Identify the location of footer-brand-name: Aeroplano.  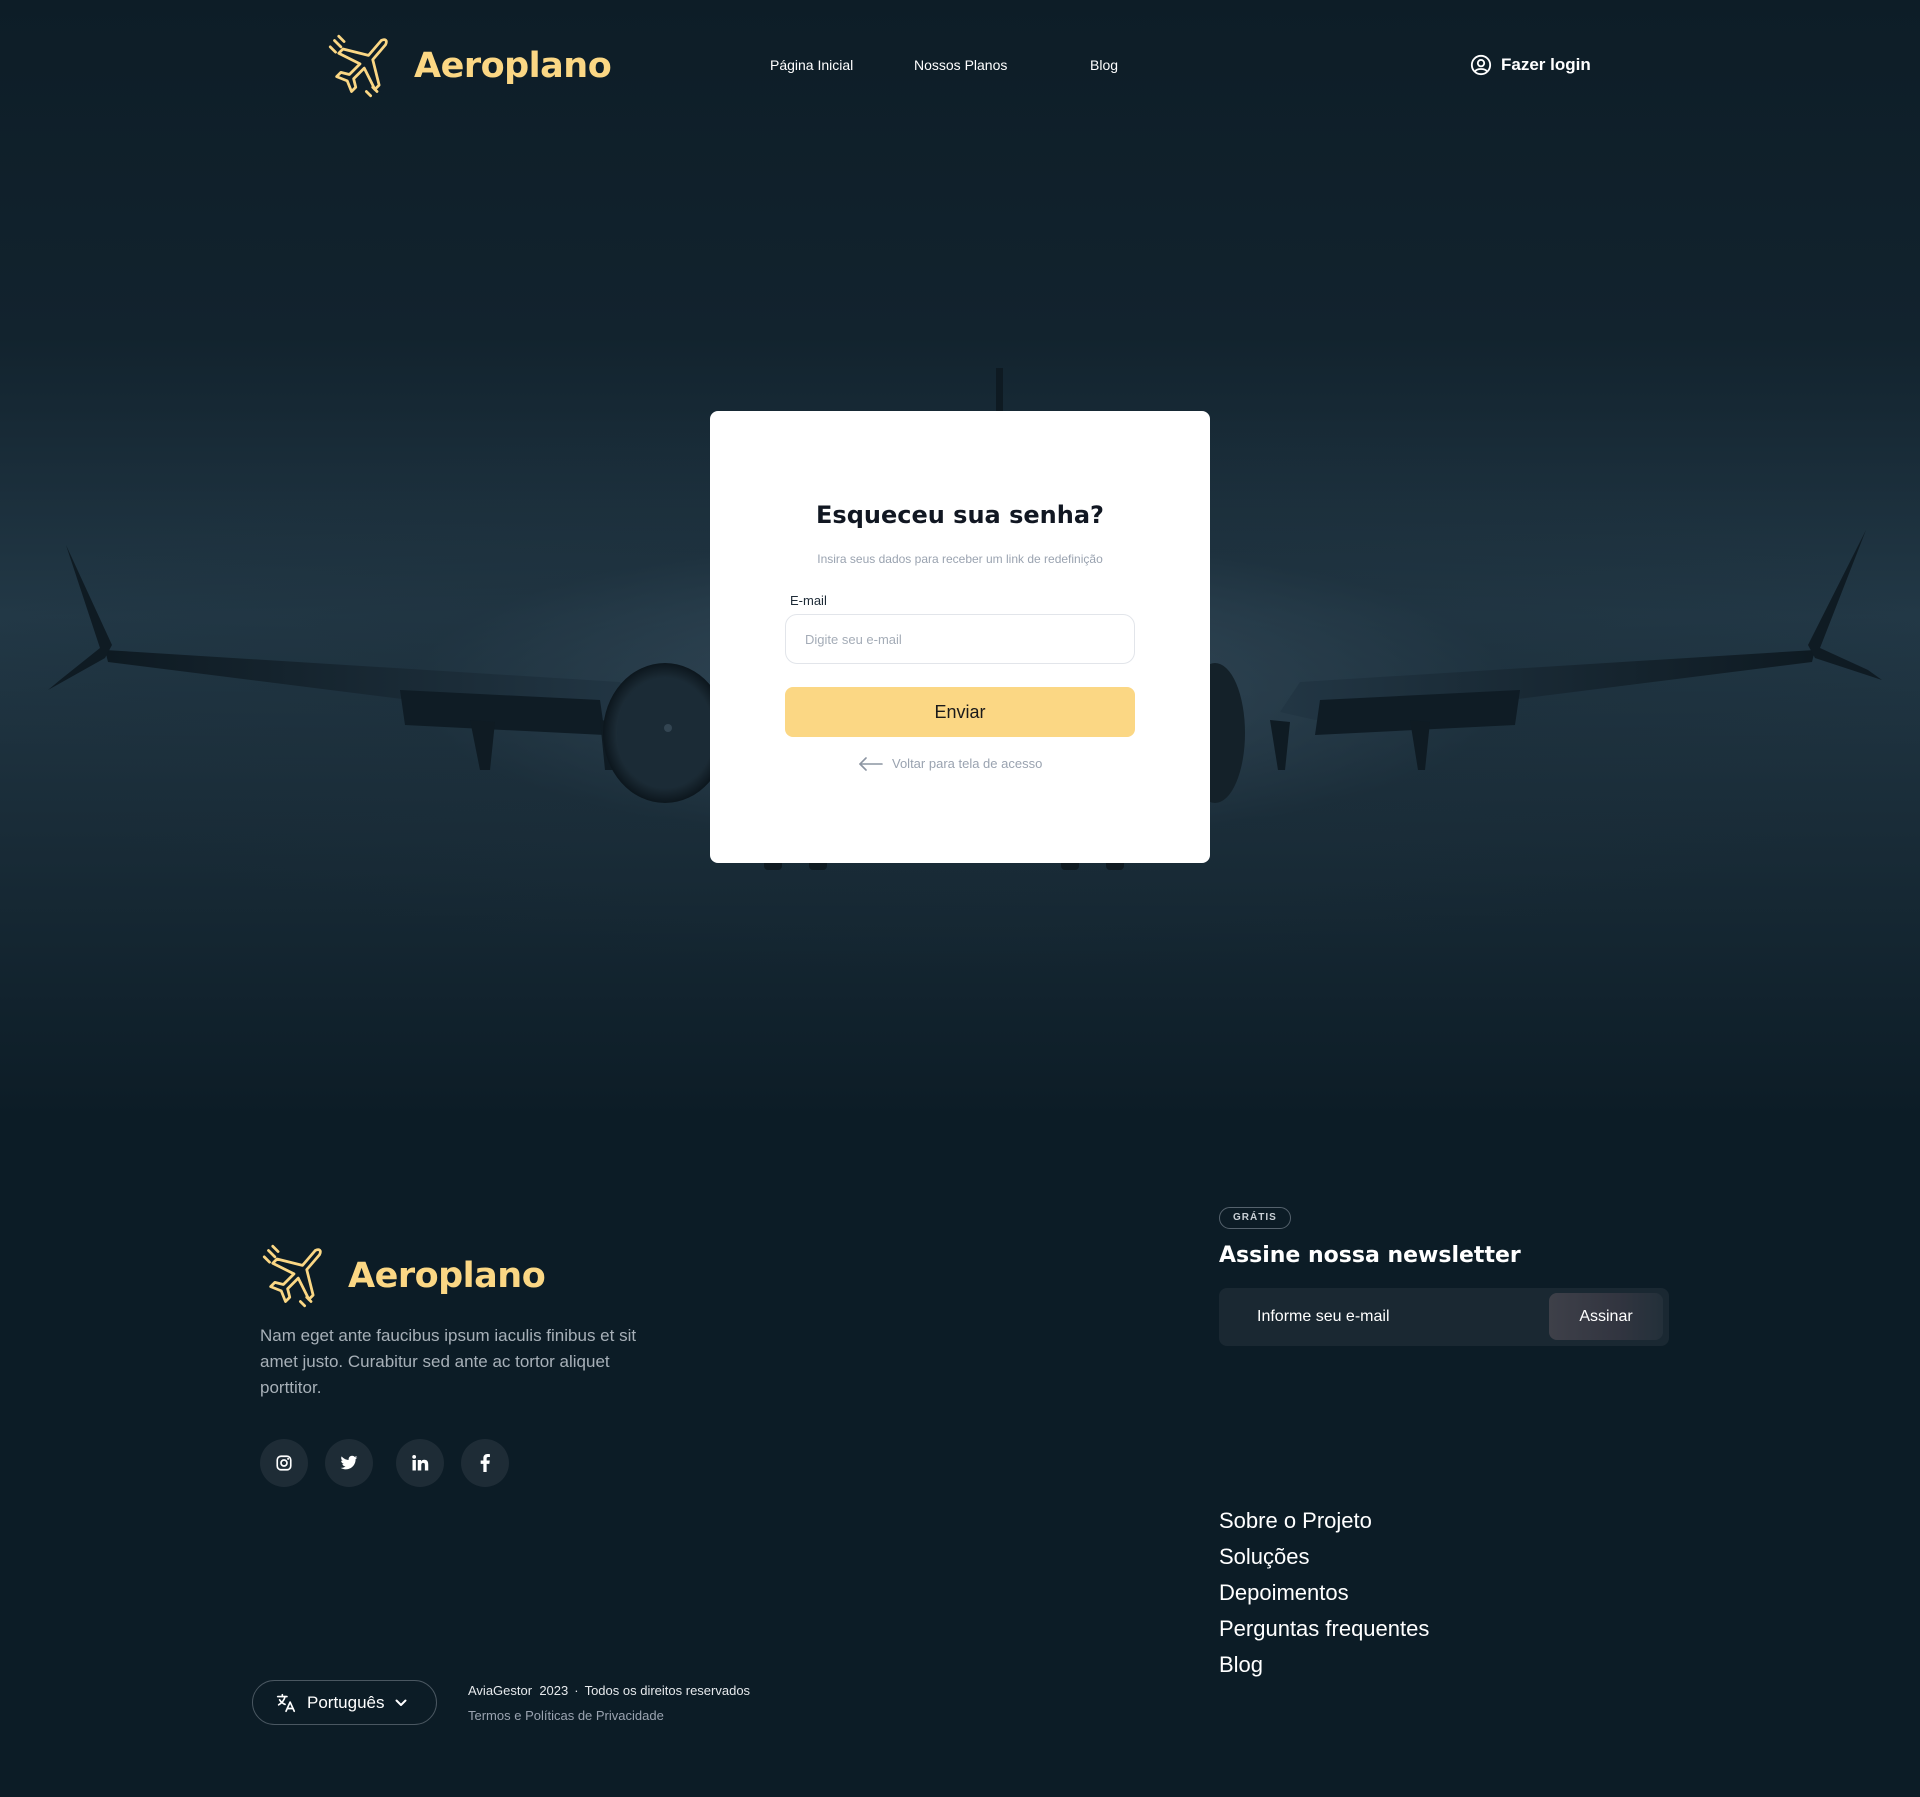
(447, 1276).